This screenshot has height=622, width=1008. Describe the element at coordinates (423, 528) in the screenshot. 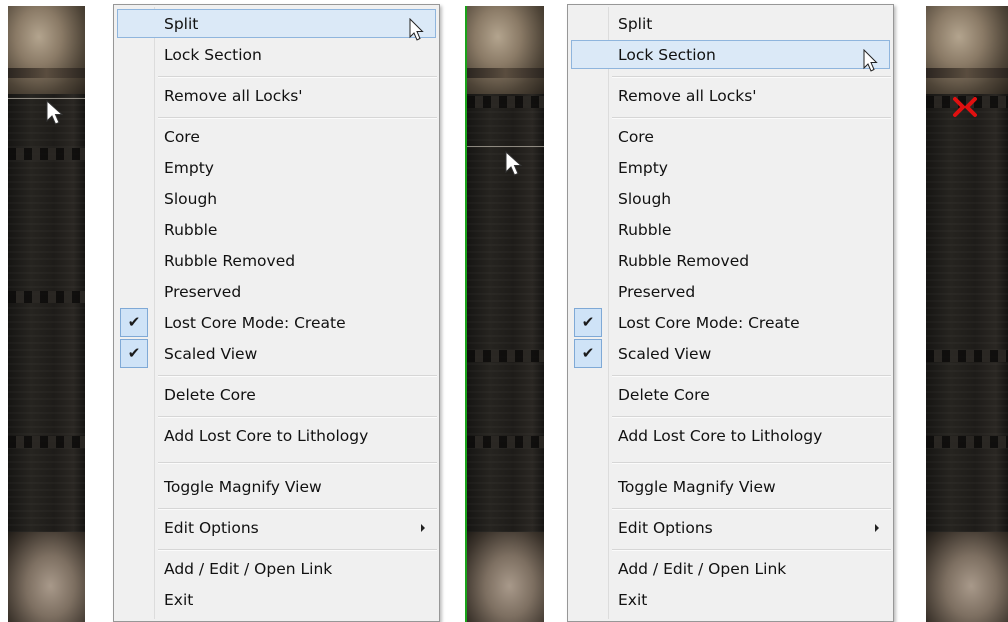

I see `submenu-arrow-icon` at that location.